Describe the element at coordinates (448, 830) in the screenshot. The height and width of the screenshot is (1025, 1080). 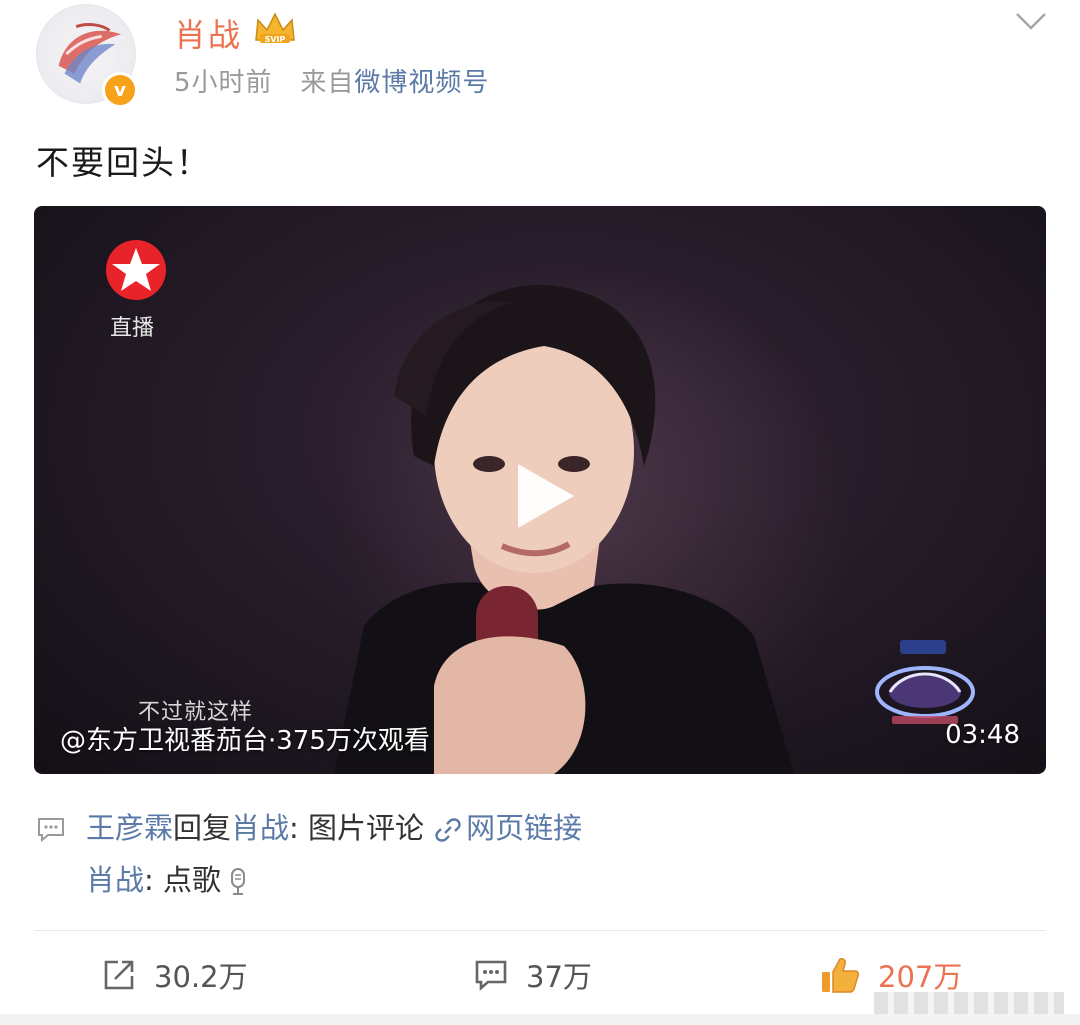
I see `link-chain-icon` at that location.